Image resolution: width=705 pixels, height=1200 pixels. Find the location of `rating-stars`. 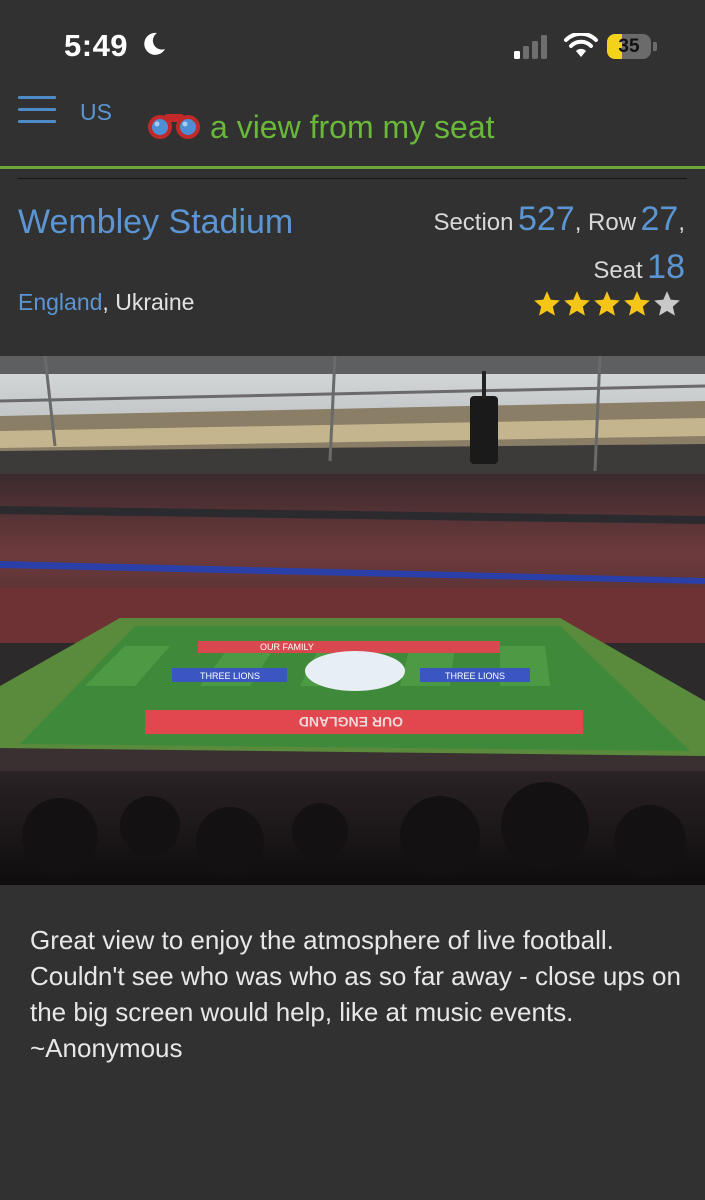

rating-stars is located at coordinates (610, 306).